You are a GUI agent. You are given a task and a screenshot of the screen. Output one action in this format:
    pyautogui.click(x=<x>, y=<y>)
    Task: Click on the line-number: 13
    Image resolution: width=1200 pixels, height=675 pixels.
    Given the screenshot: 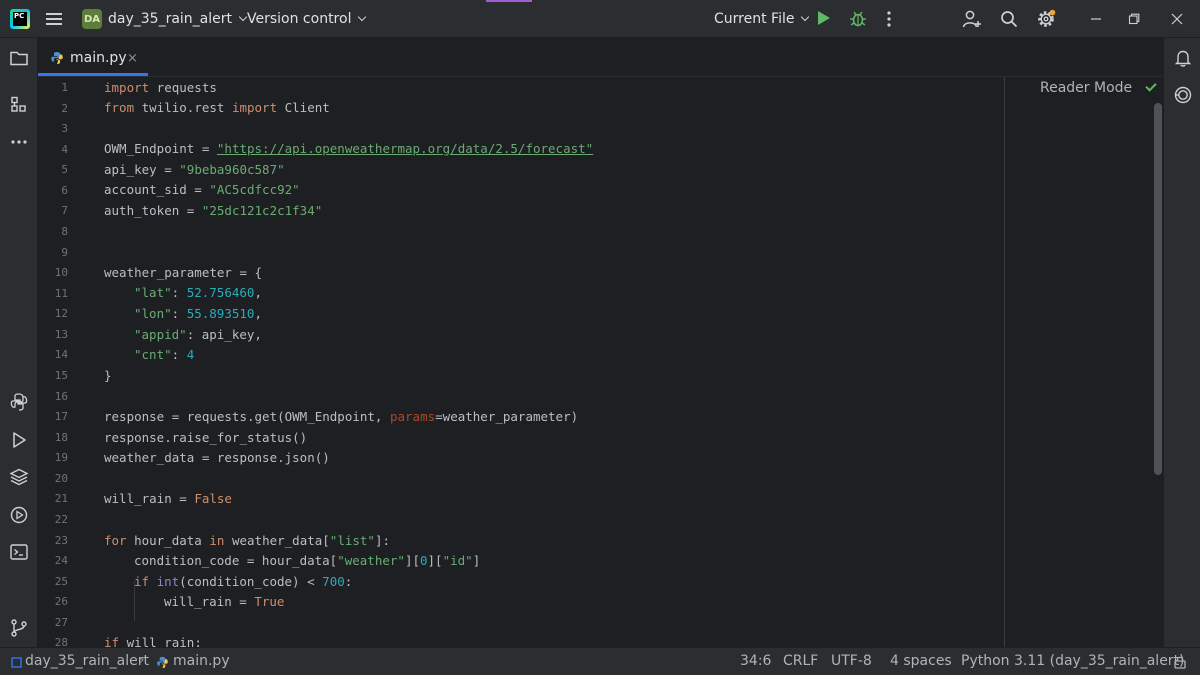 What is the action you would take?
    pyautogui.click(x=61, y=334)
    